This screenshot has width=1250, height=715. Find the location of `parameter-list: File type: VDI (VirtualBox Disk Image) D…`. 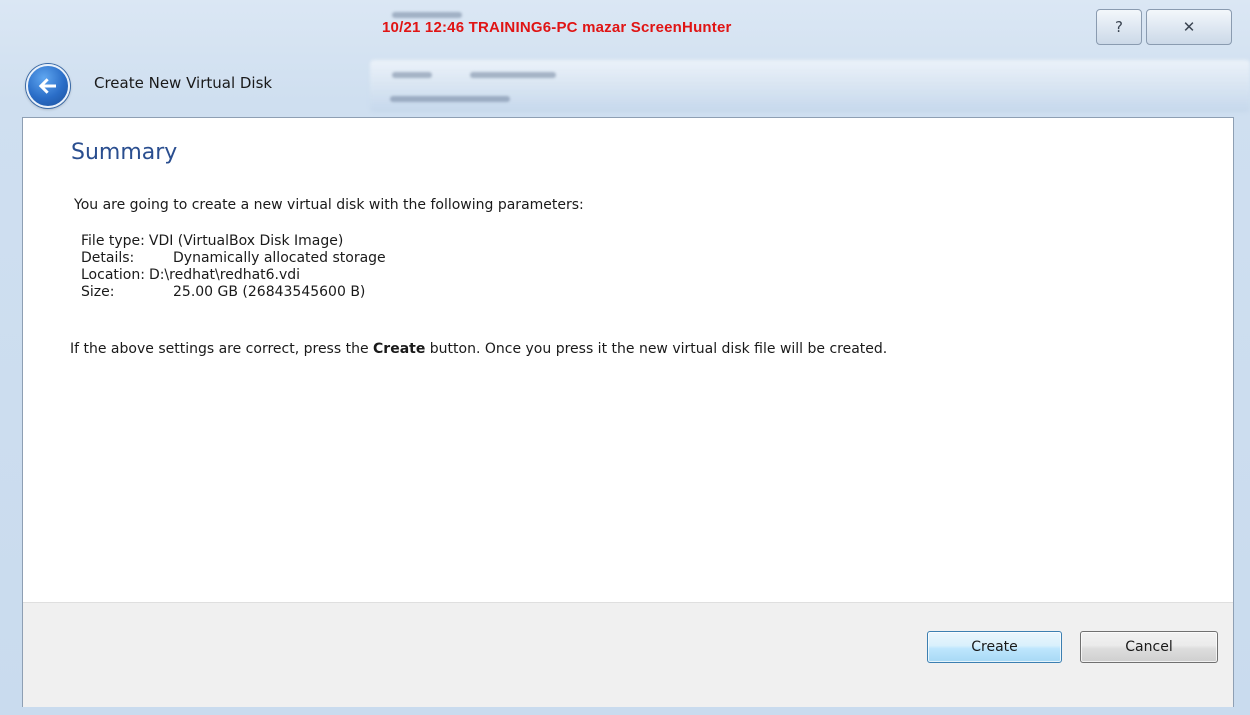

parameter-list: File type: VDI (VirtualBox Disk Image) D… is located at coordinates (233, 267).